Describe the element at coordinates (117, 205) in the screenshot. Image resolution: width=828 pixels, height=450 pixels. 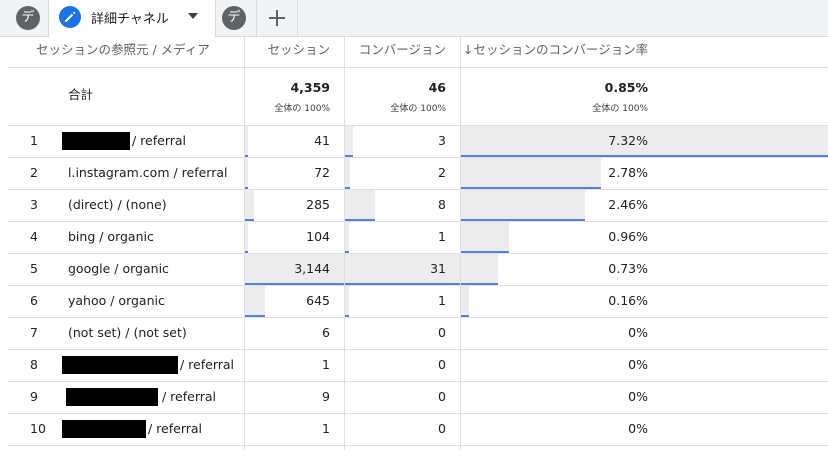
I see `row-source-medium: (direct) / (none)` at that location.